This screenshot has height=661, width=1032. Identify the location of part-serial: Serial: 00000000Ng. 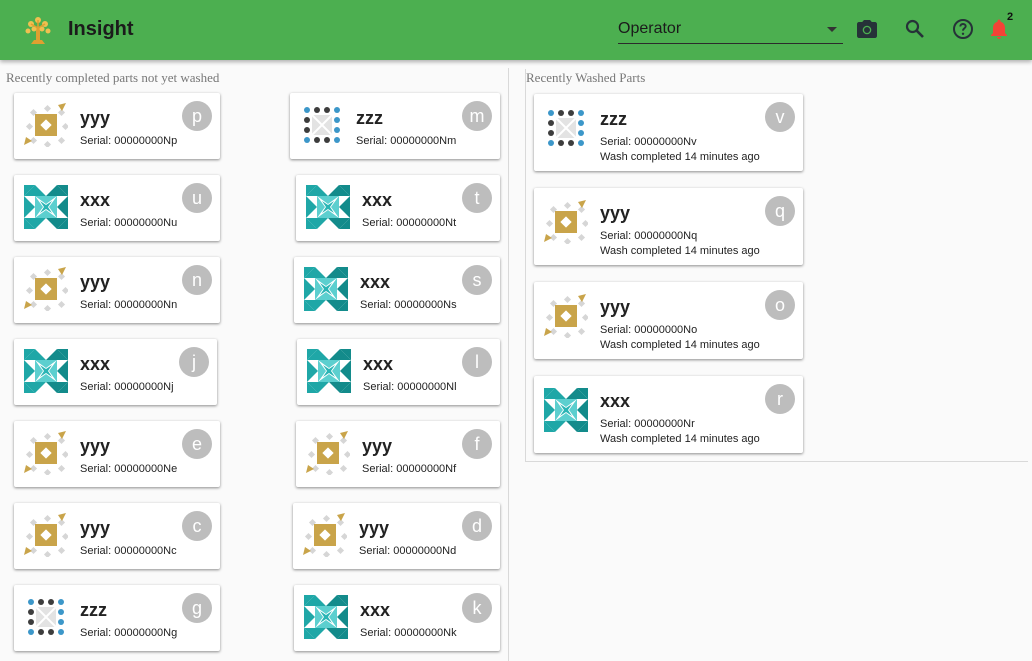
(129, 633).